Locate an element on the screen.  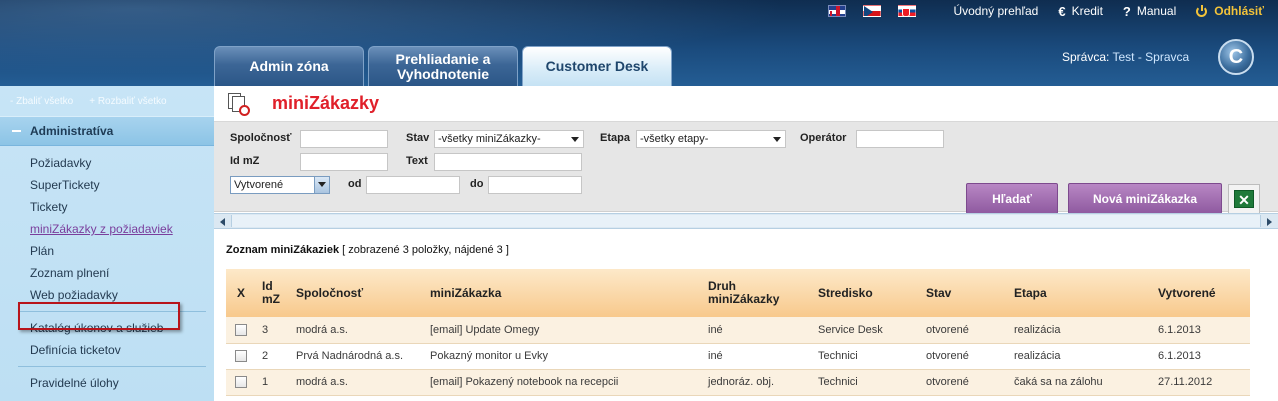
column-header-created: Vytvorené is located at coordinates (1201, 293).